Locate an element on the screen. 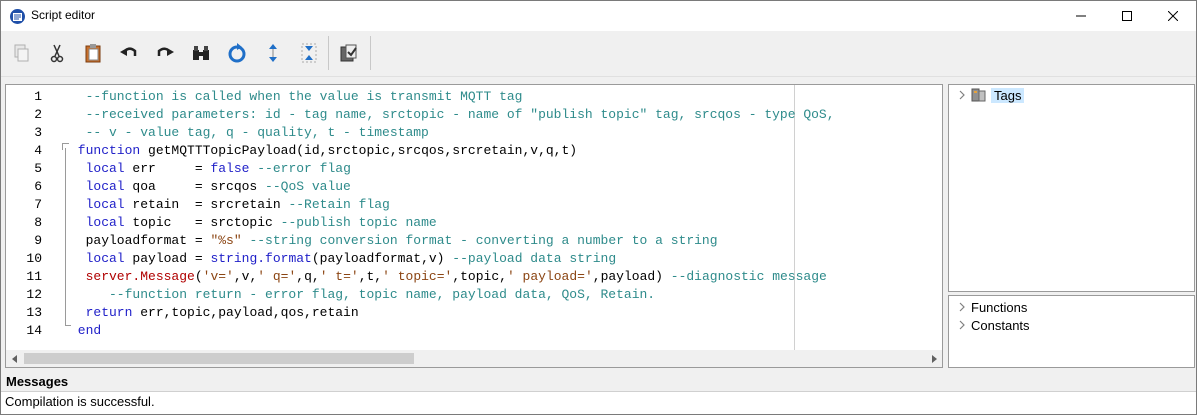 Image resolution: width=1197 pixels, height=415 pixels. scroll-left-button is located at coordinates (14, 358).